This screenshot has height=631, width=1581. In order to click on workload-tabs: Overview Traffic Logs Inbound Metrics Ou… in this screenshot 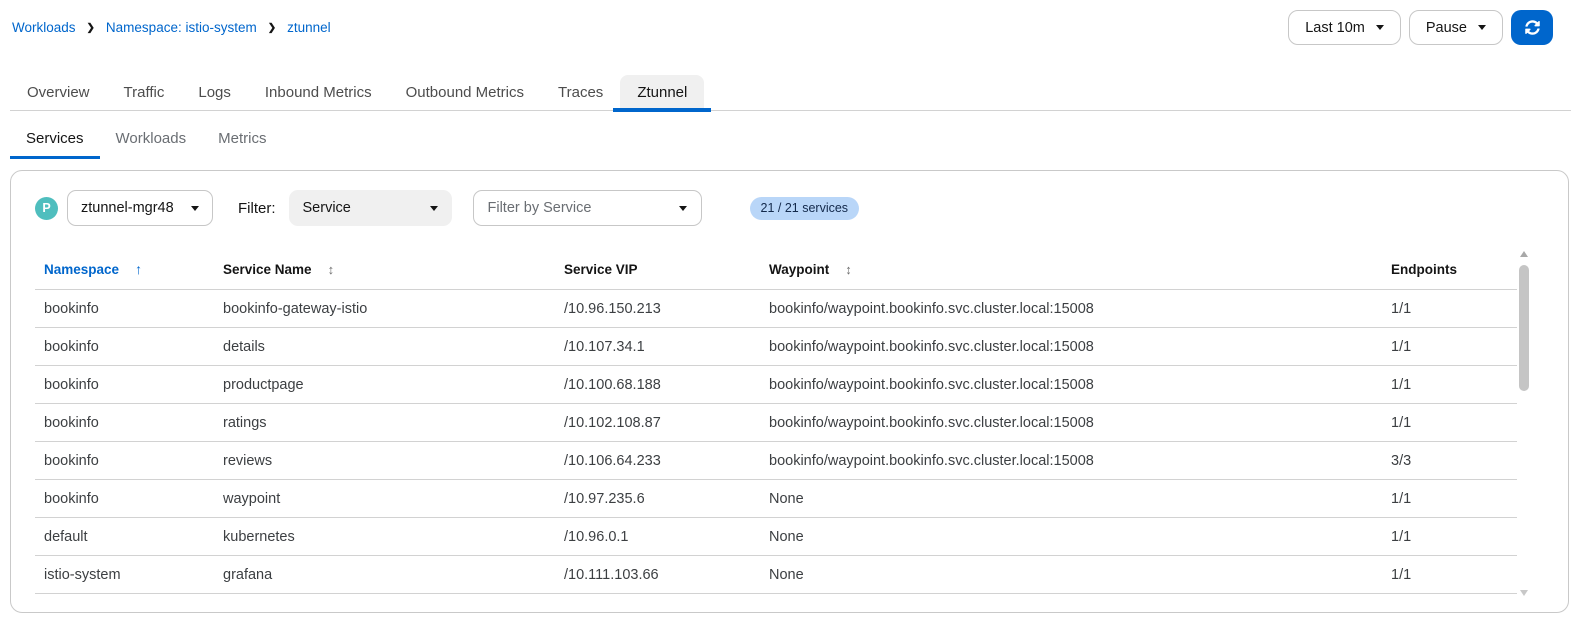, I will do `click(790, 93)`.